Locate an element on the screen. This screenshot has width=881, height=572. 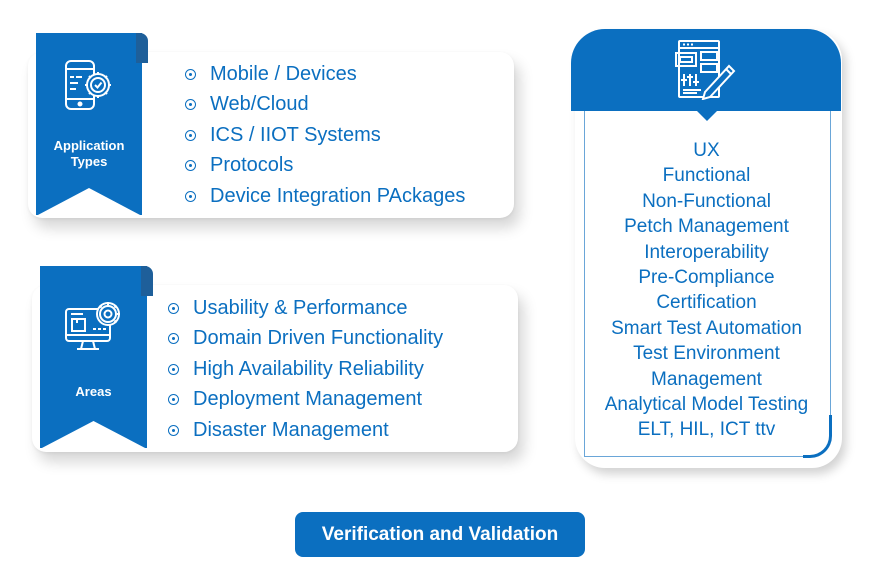
list-item-label: Disaster Management is located at coordinates (291, 429).